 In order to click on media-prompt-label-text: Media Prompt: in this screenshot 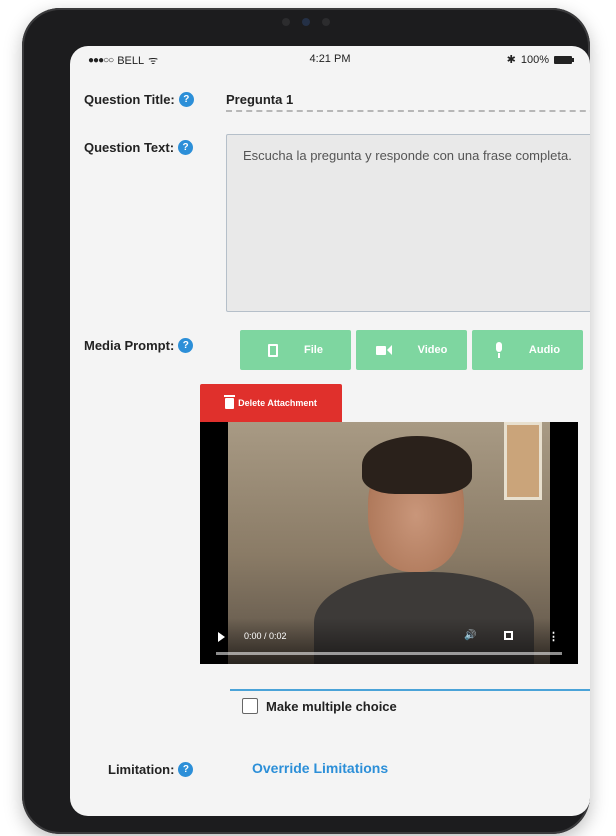, I will do `click(129, 345)`.